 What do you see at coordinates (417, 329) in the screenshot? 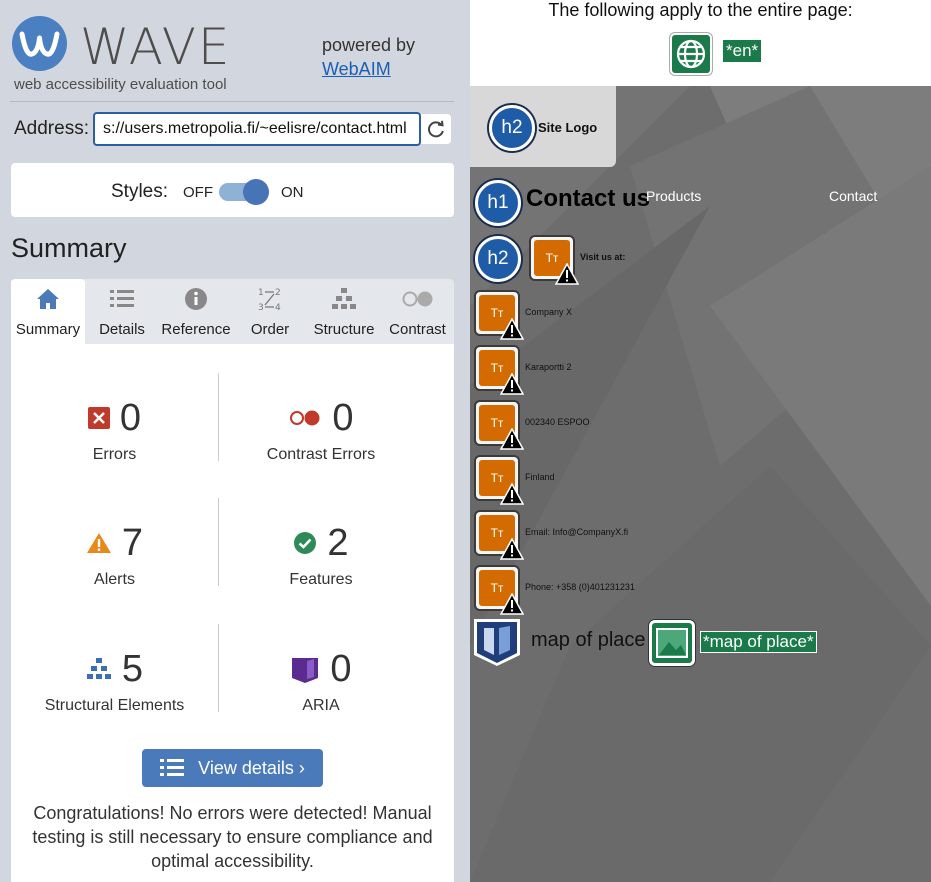
I see `tab-label: Contrast` at bounding box center [417, 329].